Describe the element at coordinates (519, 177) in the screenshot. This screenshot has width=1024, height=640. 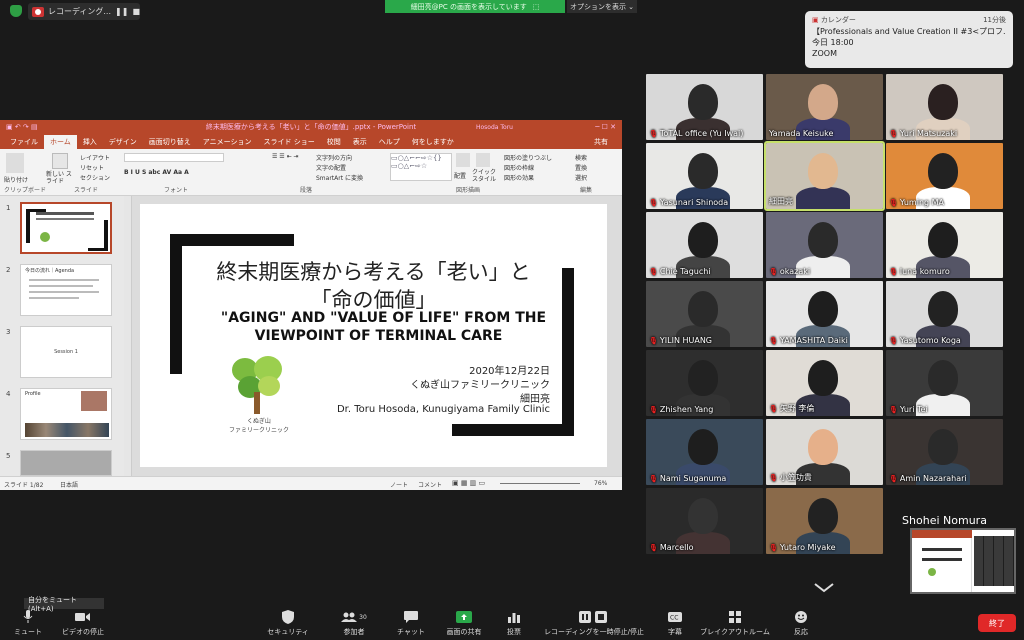
I see `shape-effects-button: 図形の効果` at that location.